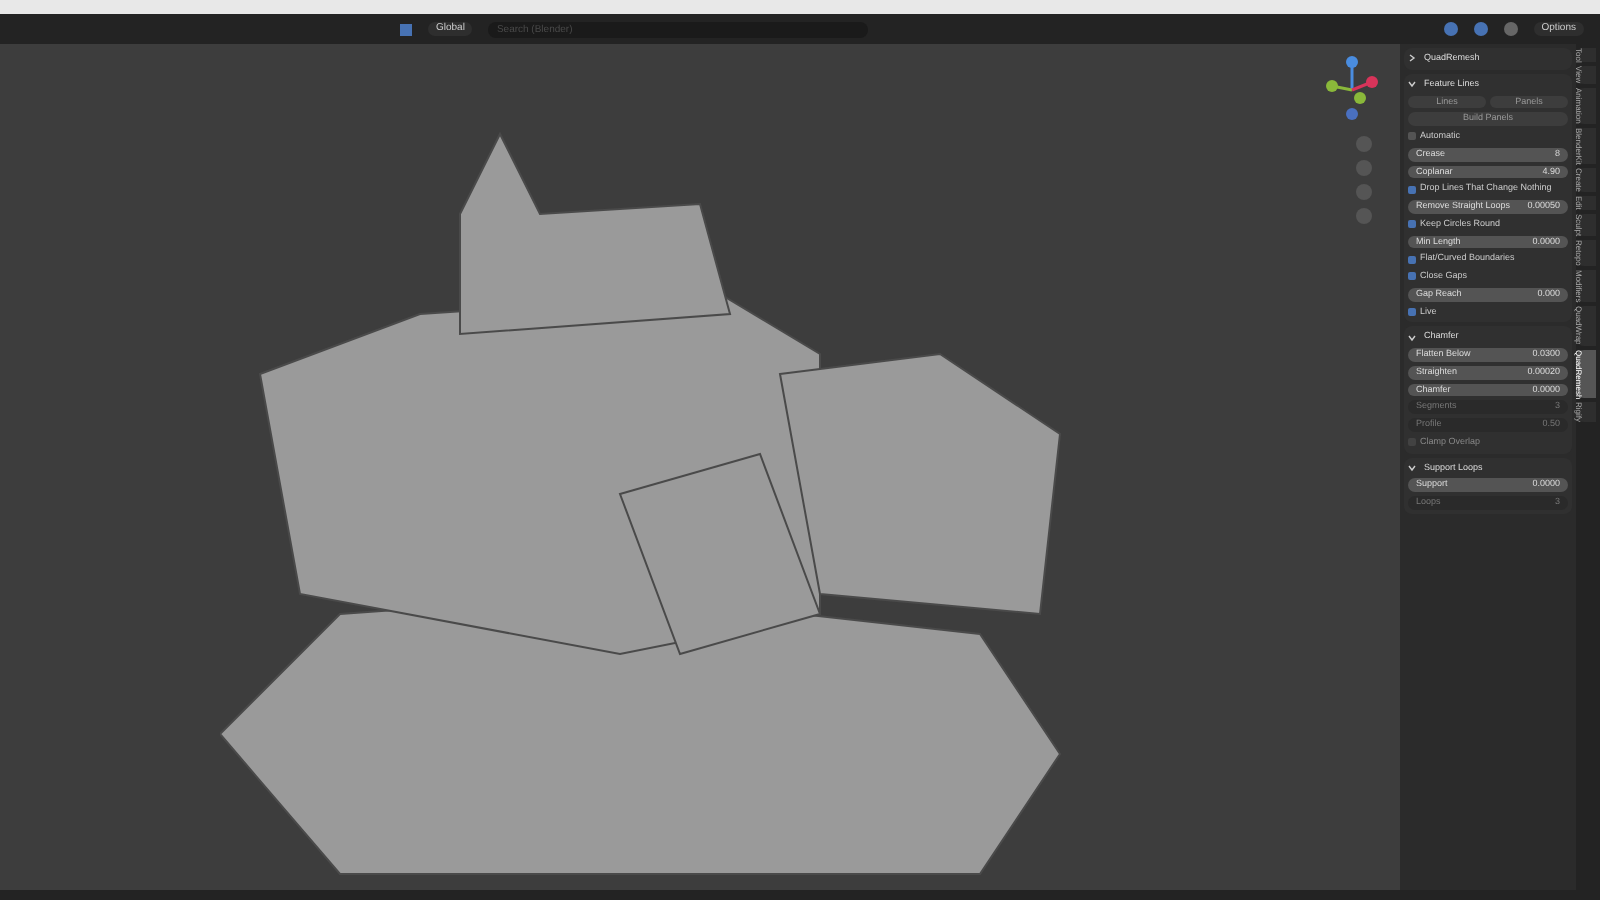 Image resolution: width=1600 pixels, height=900 pixels. I want to click on mode-icon, so click(406, 29).